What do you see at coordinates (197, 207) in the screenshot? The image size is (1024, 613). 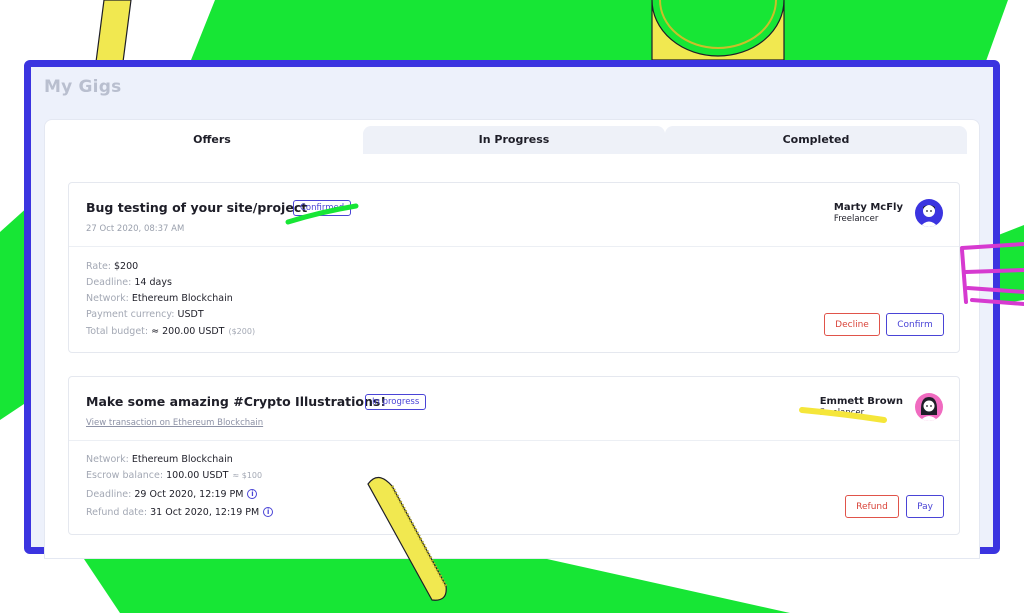 I see `gig-title: Bug testing of your site/project` at bounding box center [197, 207].